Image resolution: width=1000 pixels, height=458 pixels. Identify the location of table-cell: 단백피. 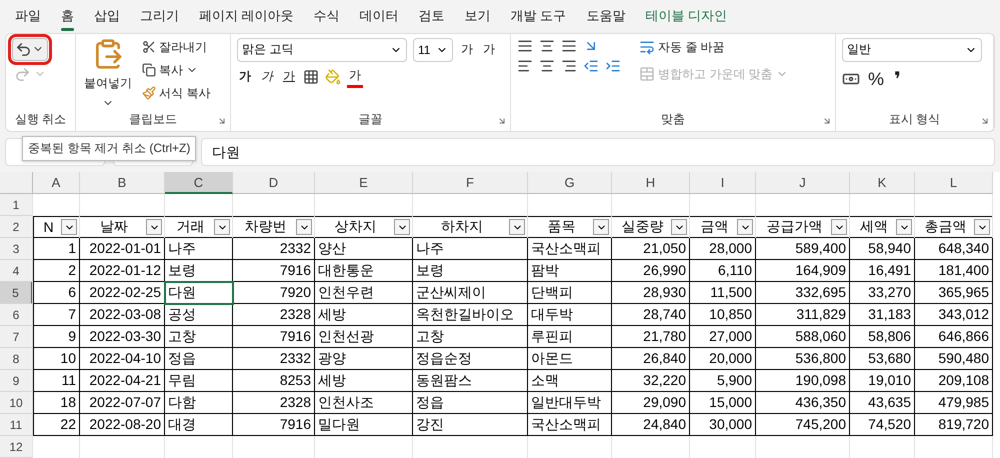
(570, 293).